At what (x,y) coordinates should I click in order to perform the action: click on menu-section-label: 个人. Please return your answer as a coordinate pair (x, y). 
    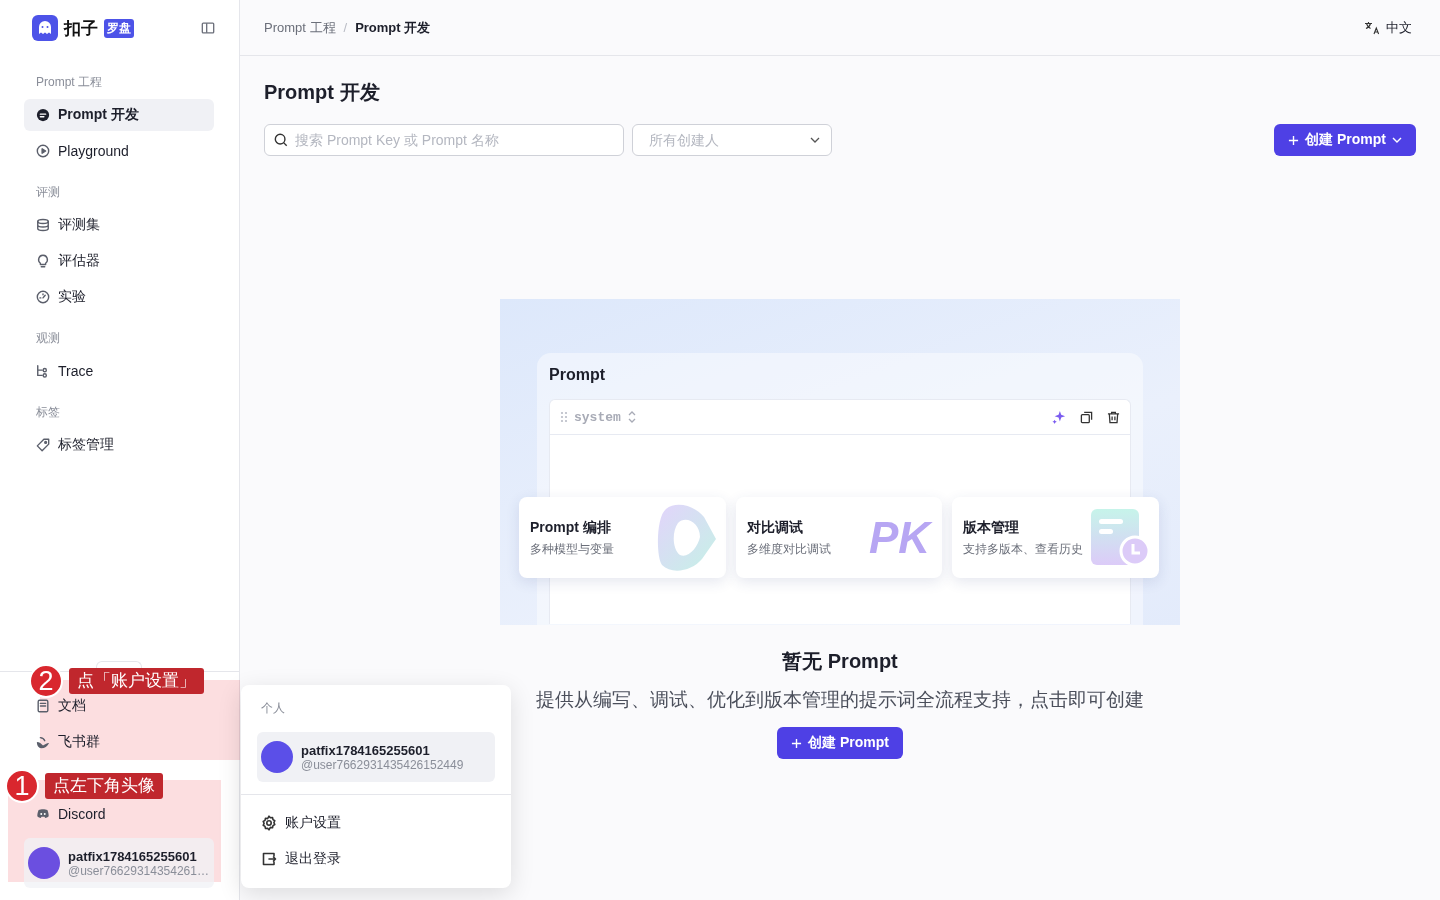
    Looking at the image, I should click on (273, 708).